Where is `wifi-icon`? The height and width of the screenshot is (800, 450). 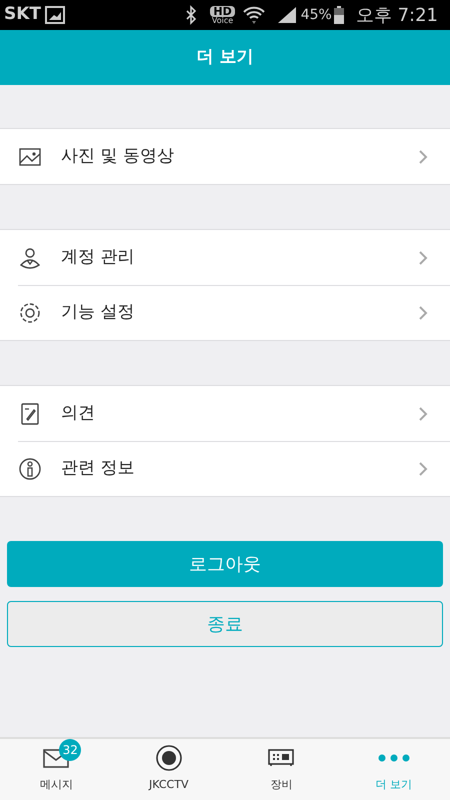
wifi-icon is located at coordinates (253, 15).